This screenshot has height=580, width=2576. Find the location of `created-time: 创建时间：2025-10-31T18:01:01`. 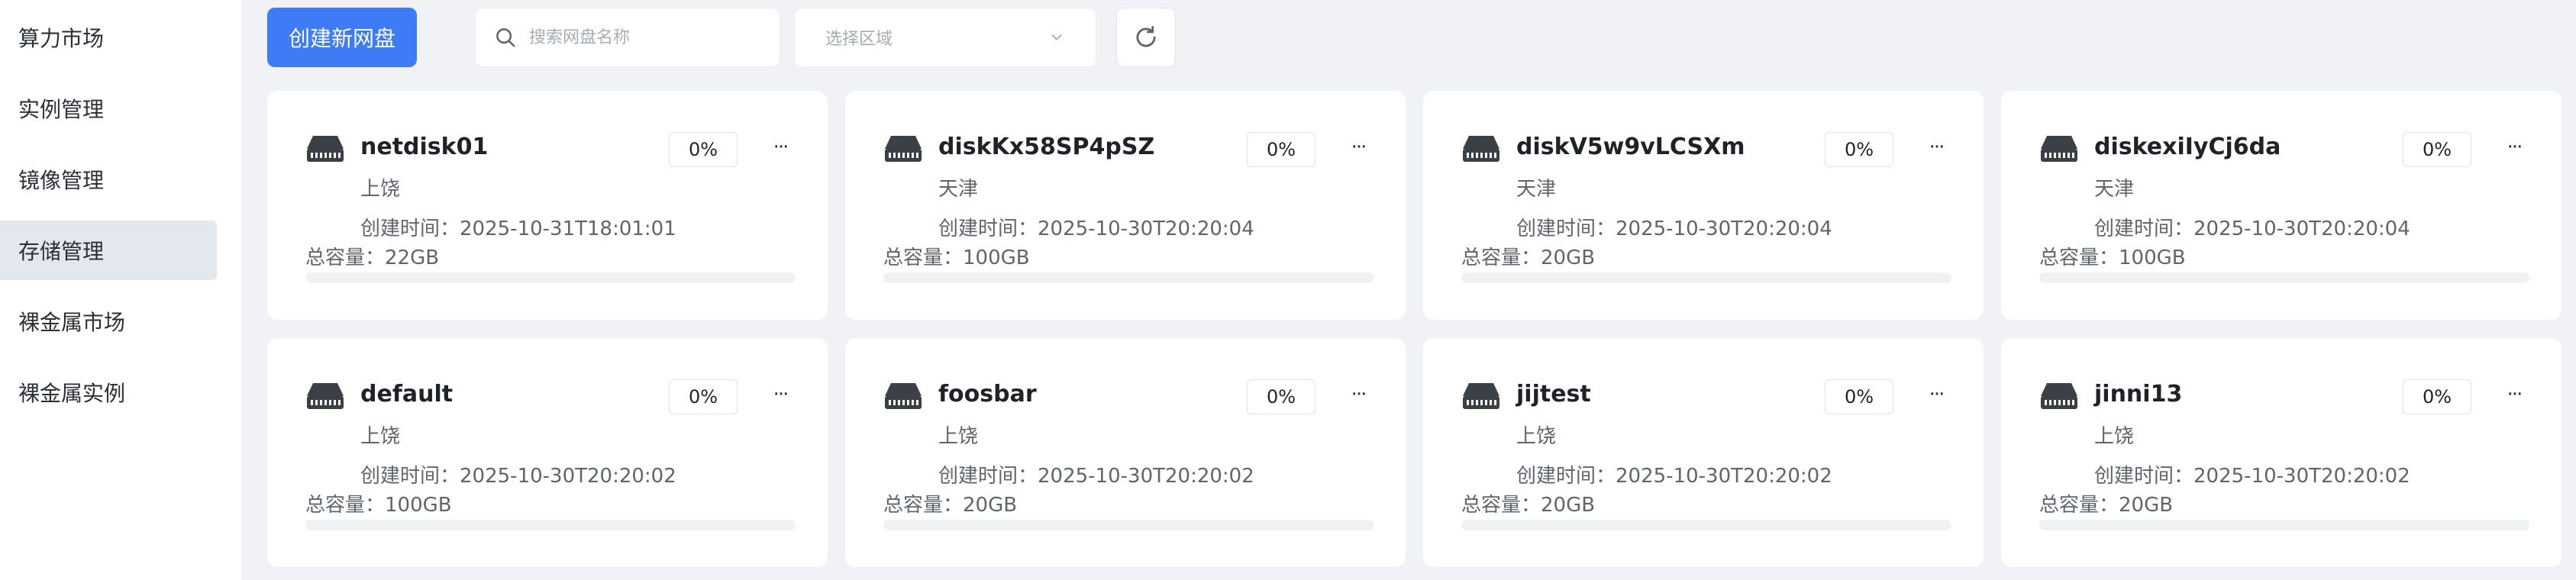

created-time: 创建时间：2025-10-31T18:01:01 is located at coordinates (518, 227).